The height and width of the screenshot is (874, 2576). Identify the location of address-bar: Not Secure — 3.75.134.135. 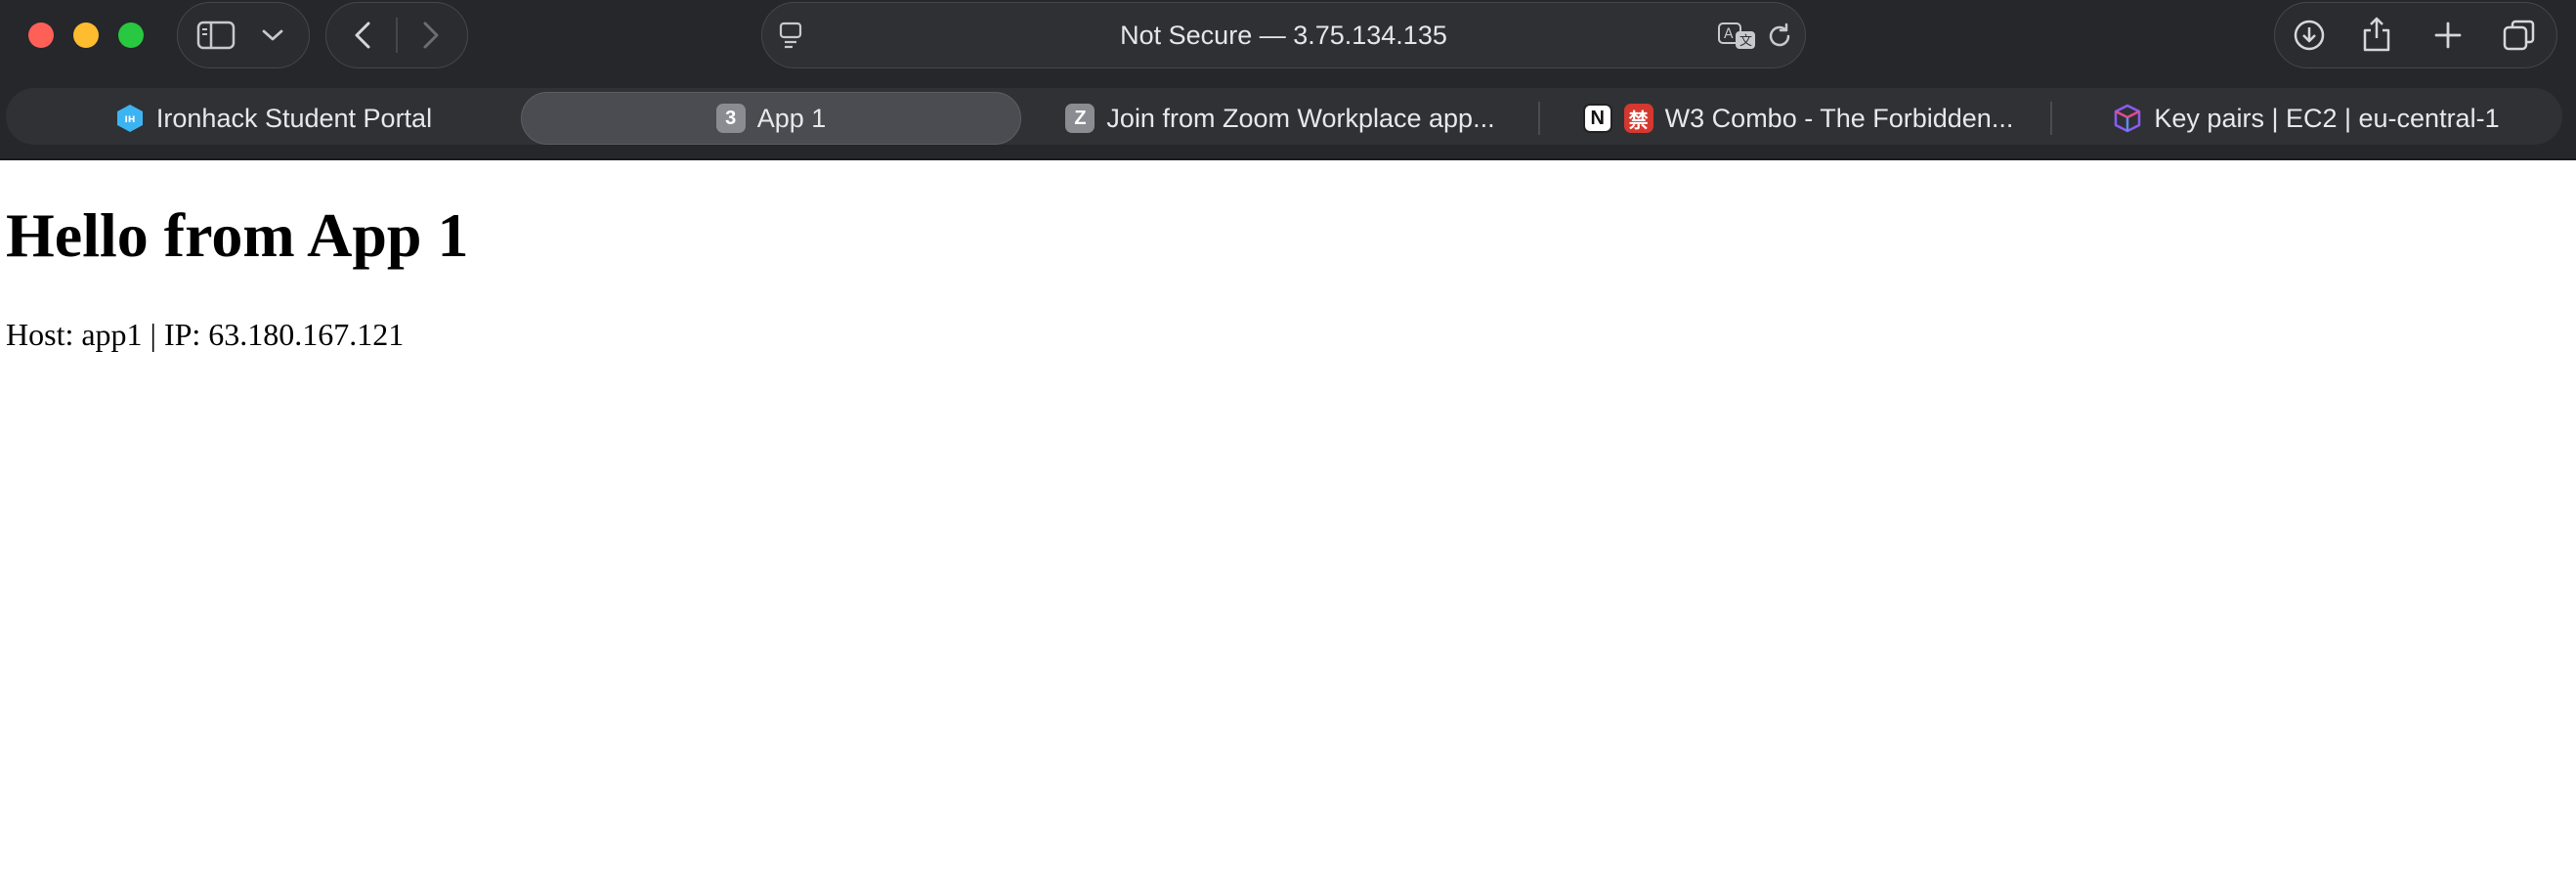
(1284, 35).